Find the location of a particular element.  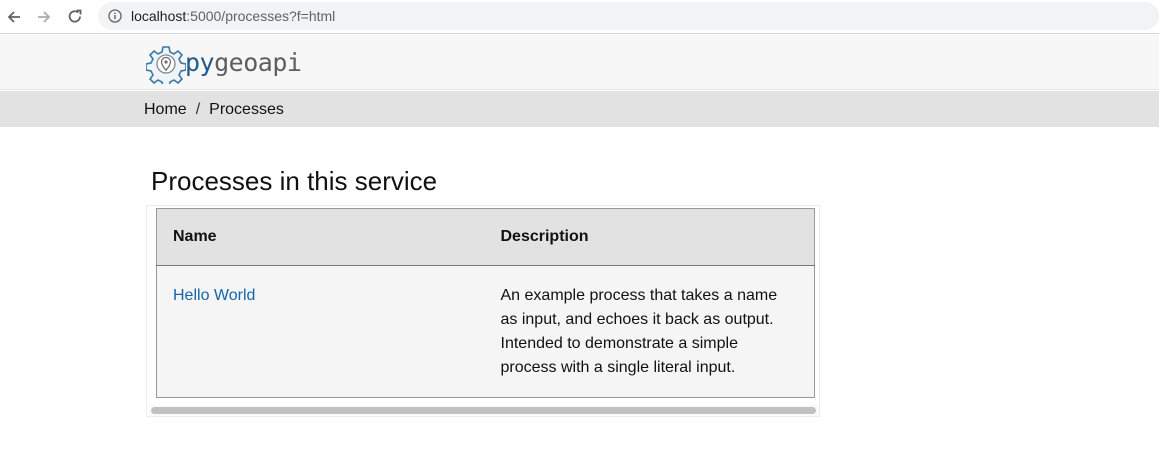

horizontal-scrollbar is located at coordinates (484, 410).